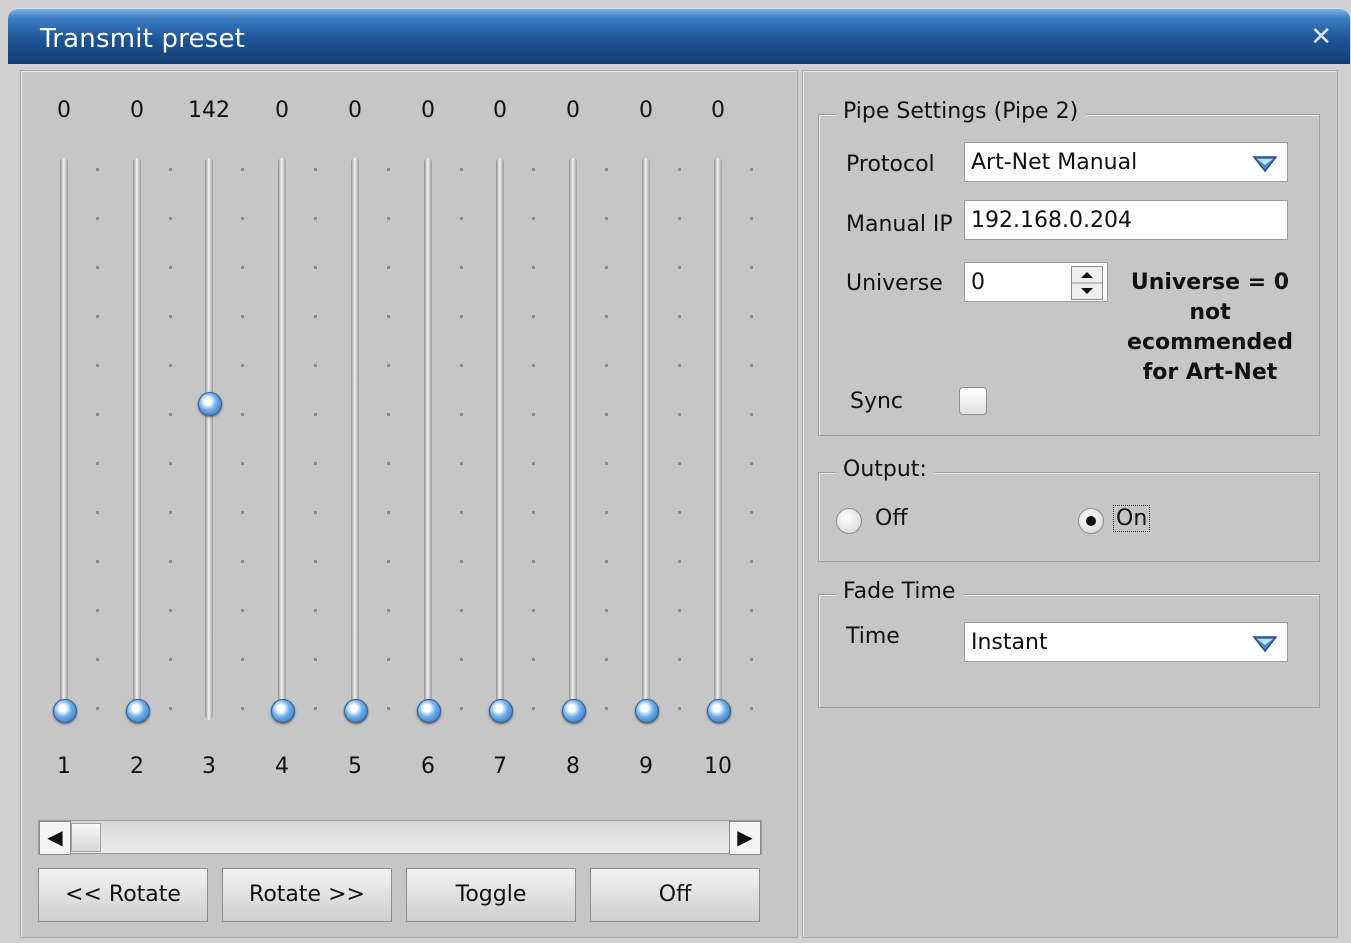 This screenshot has height=943, width=1351. I want to click on manual-ip-value: 192.168.0.204, so click(1051, 220).